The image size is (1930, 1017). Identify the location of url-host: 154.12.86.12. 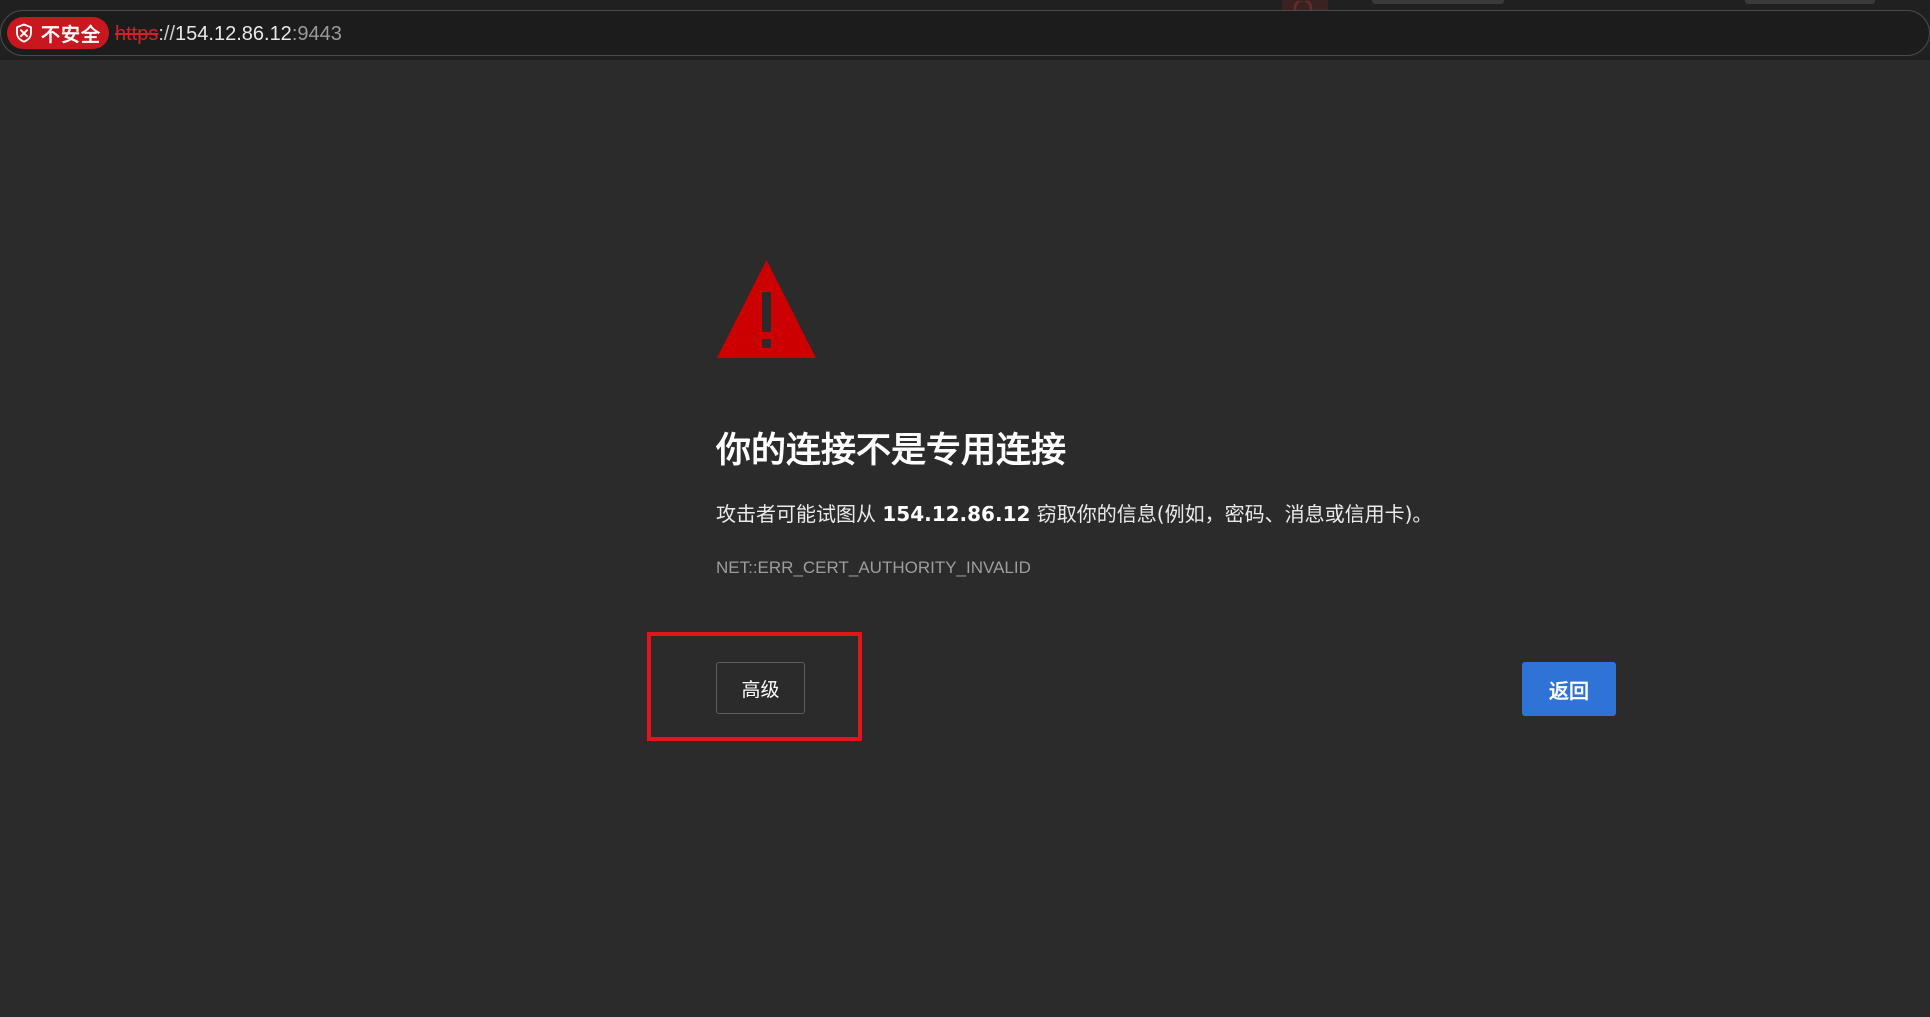
(233, 34).